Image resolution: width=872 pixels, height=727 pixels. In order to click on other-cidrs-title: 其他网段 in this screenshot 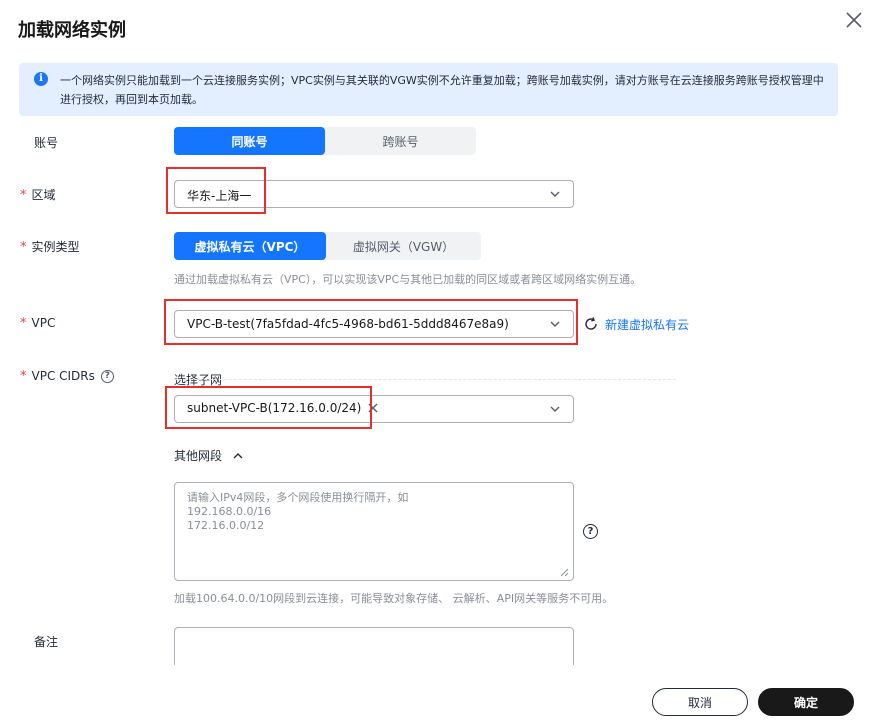, I will do `click(198, 456)`.